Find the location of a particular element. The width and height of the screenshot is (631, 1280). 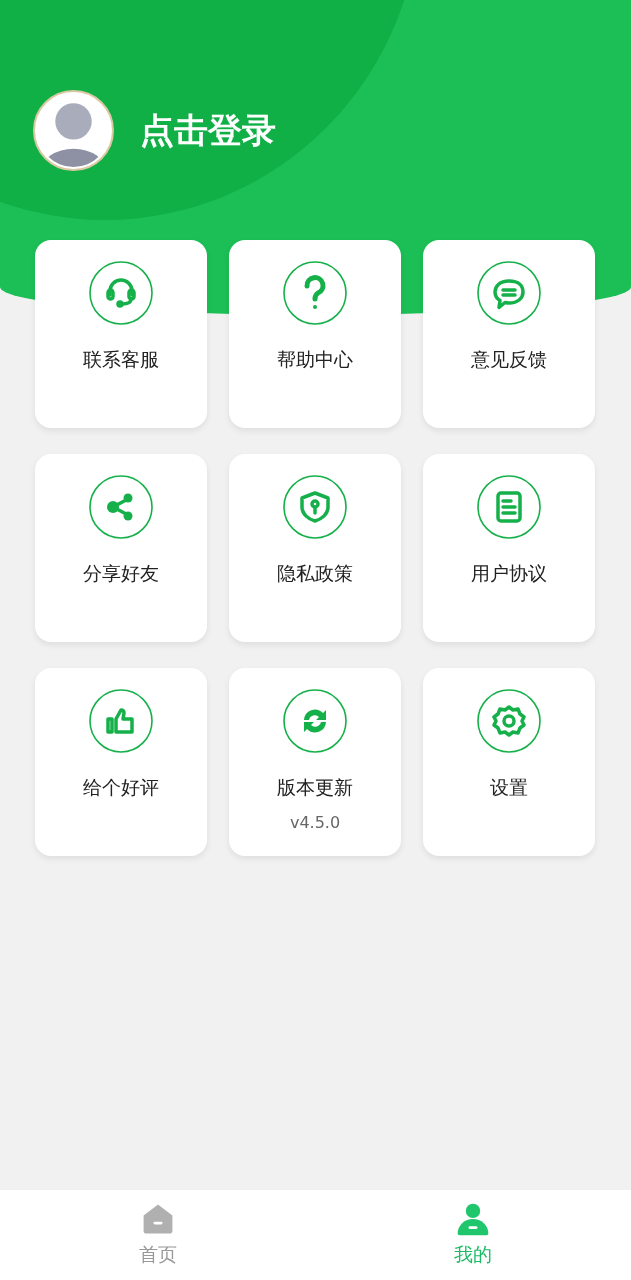

settings-icon is located at coordinates (509, 721).